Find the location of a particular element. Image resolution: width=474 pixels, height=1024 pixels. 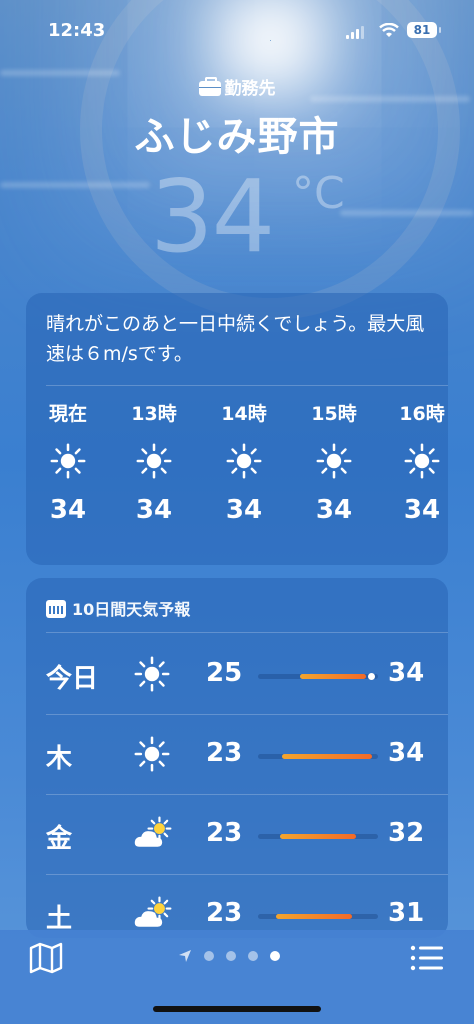

current-temperature: 34 is located at coordinates (212, 216).